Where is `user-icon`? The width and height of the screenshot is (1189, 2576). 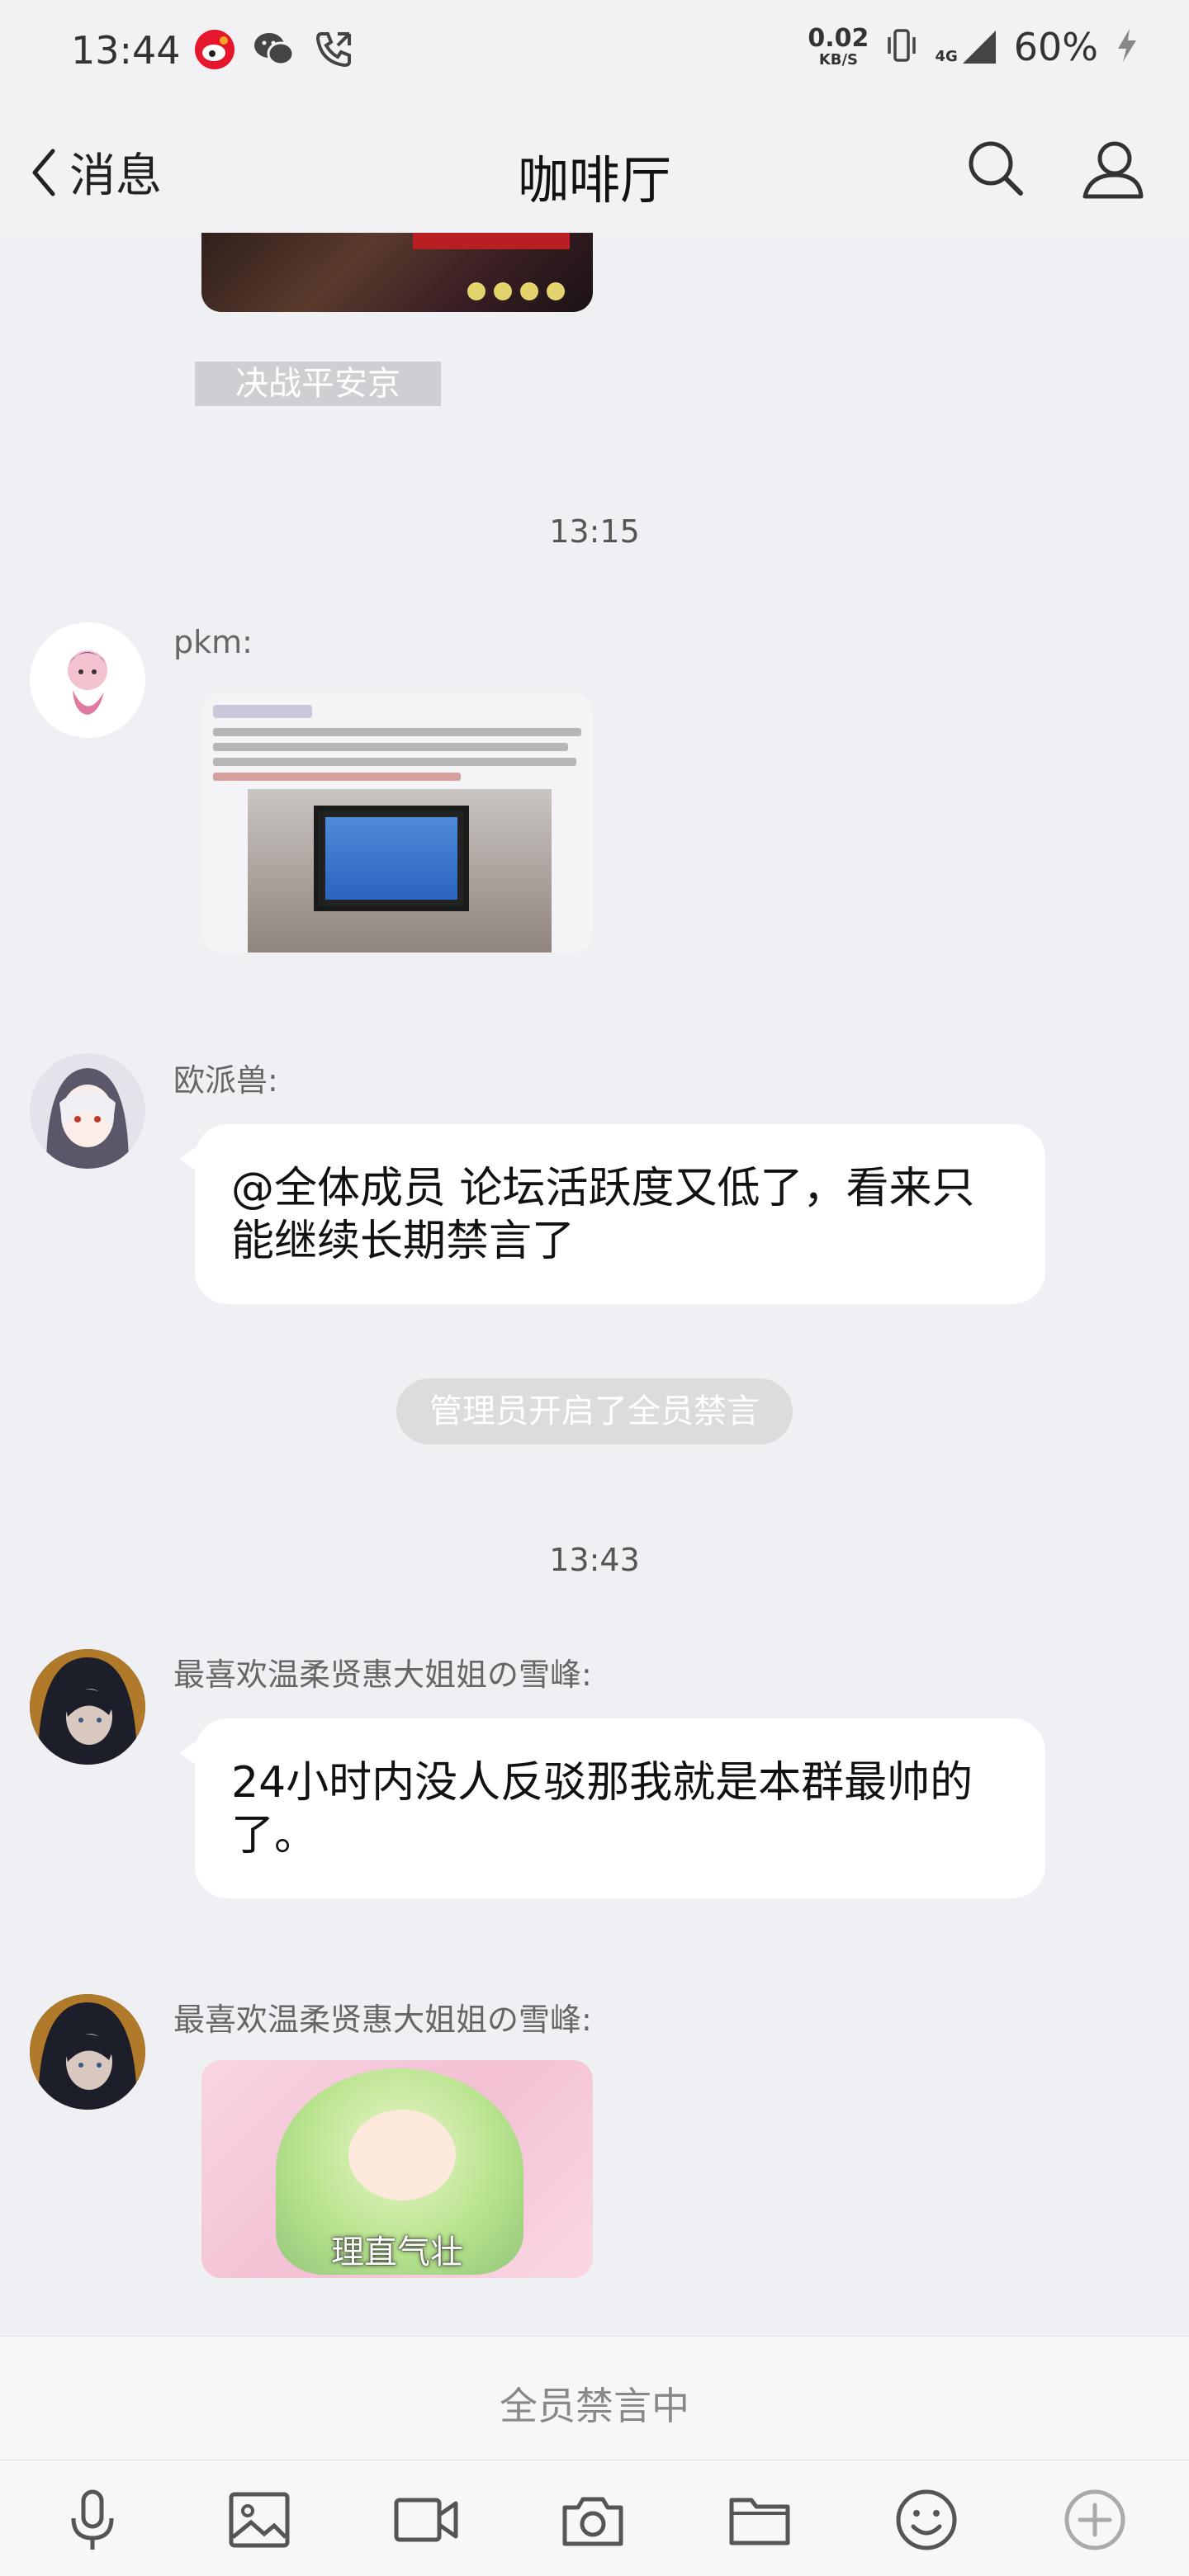 user-icon is located at coordinates (1113, 170).